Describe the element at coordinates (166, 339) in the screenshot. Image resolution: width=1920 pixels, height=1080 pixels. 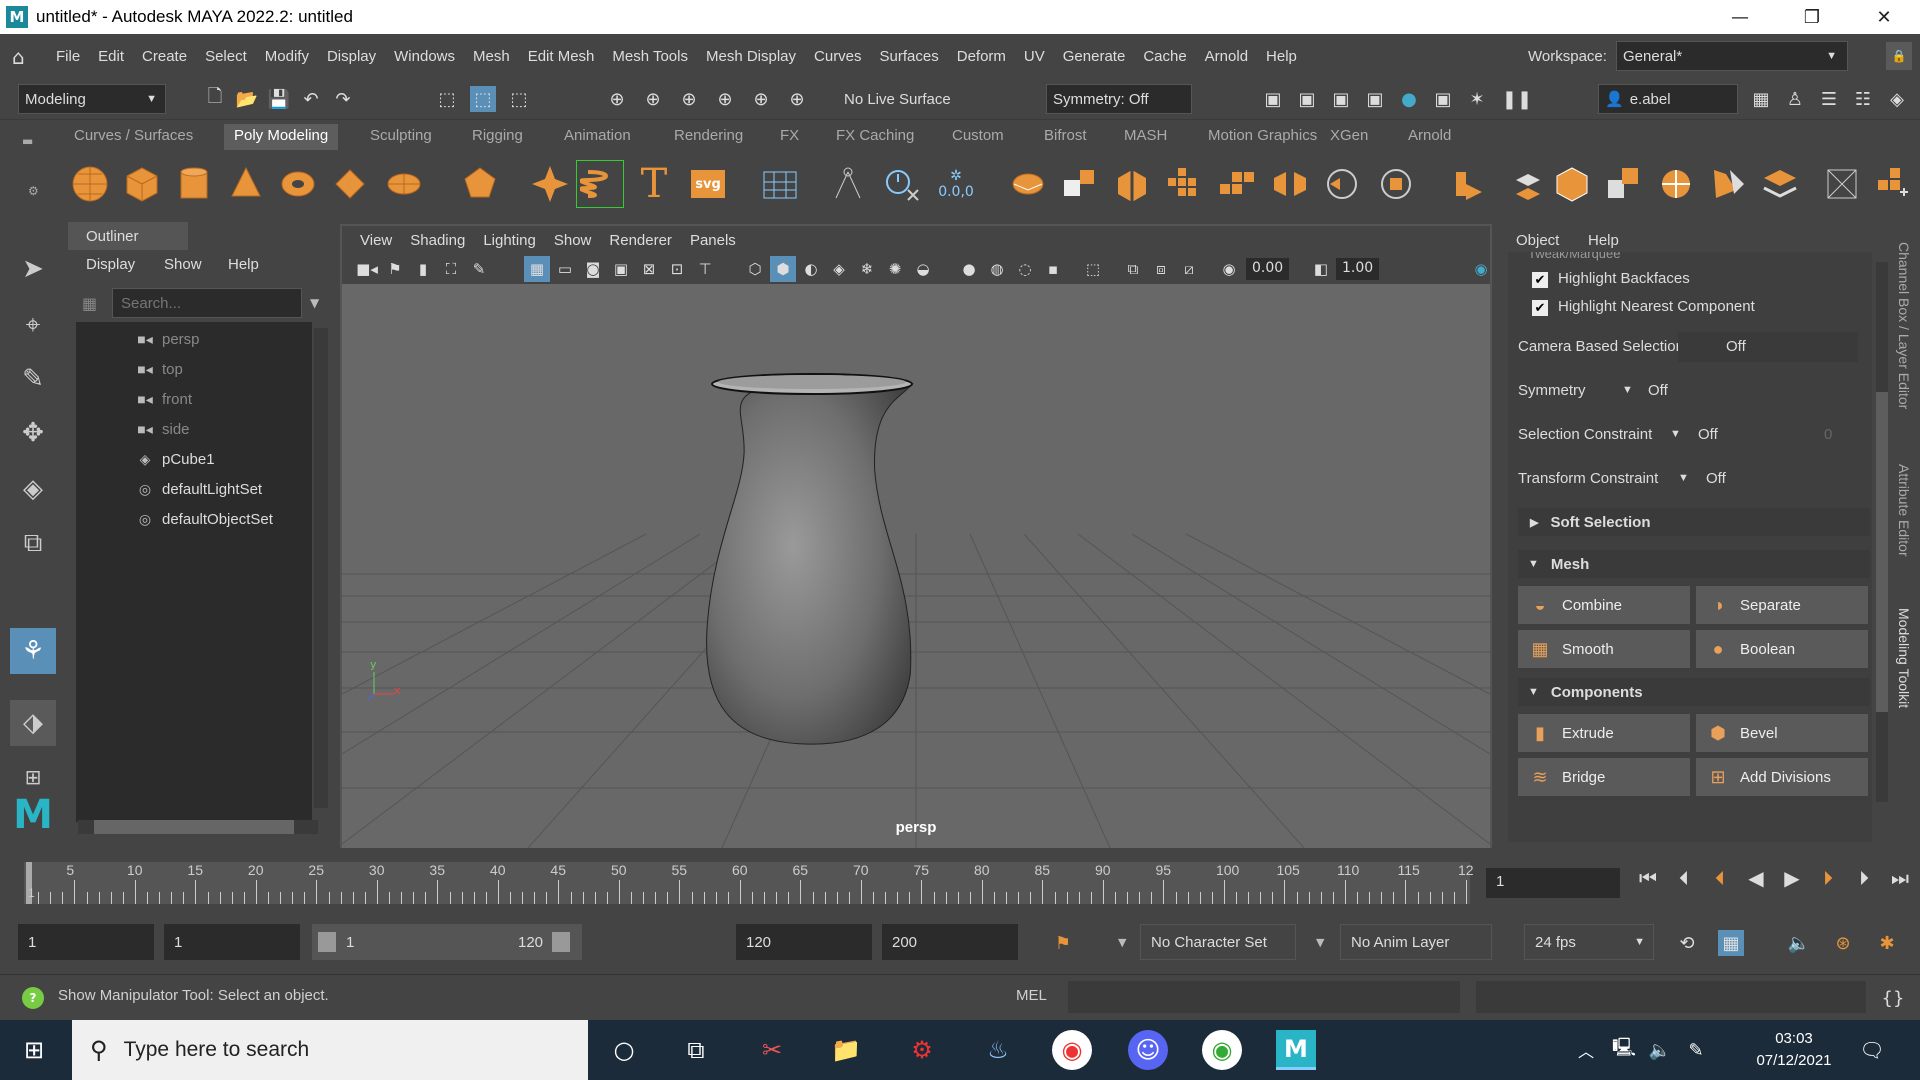
I see `outliner-item: ■◂ persp` at that location.